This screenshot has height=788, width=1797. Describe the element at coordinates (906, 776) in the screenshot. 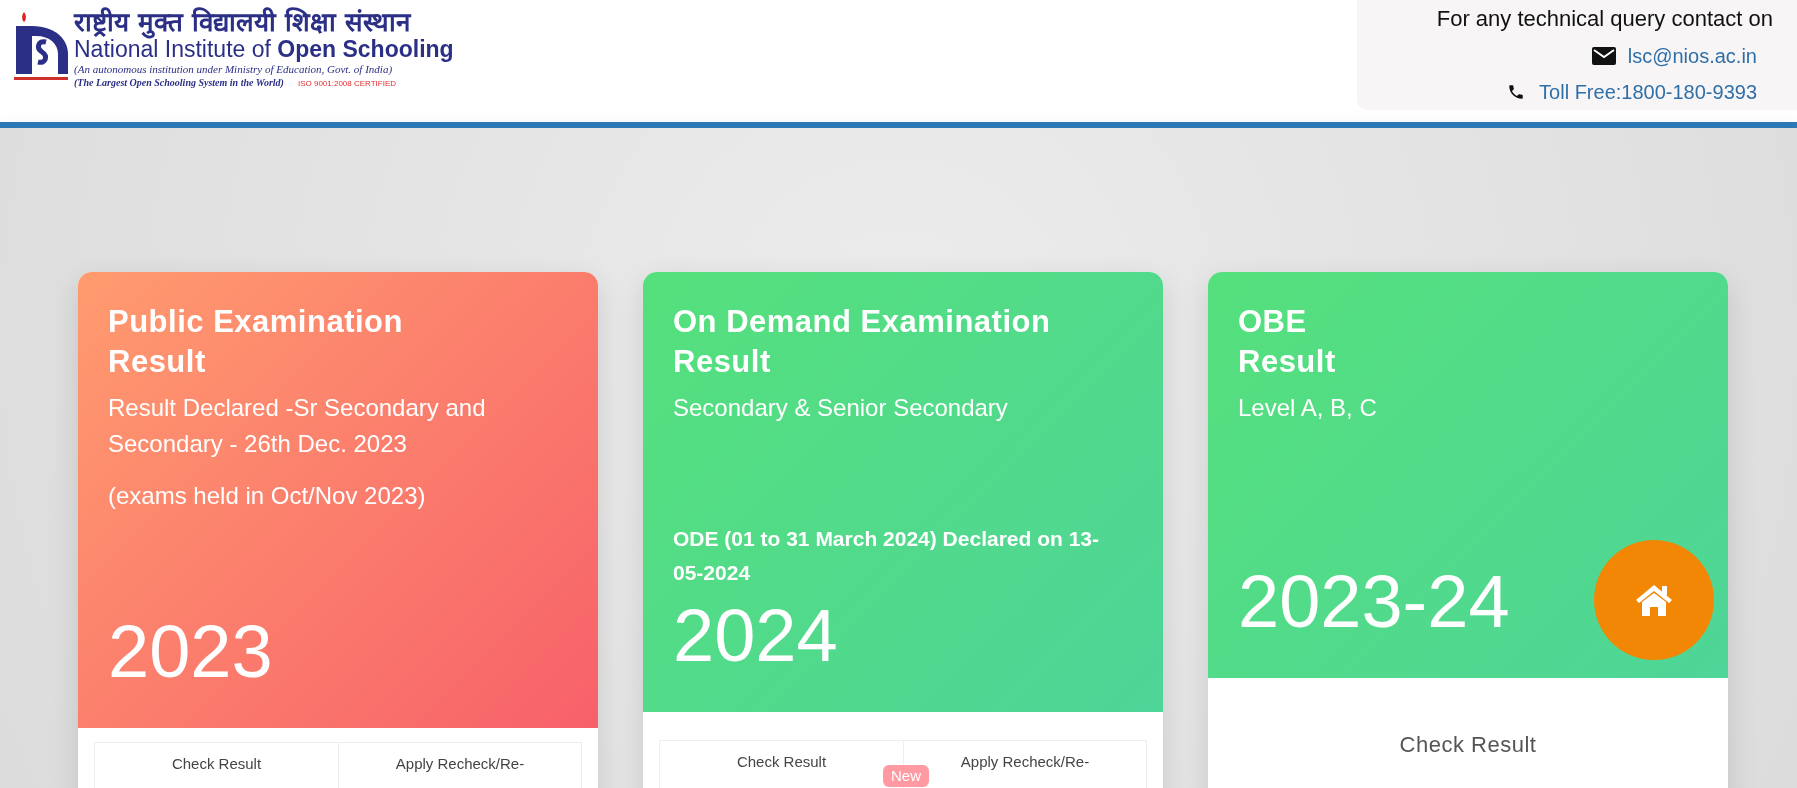

I see `new-badge: New` at that location.